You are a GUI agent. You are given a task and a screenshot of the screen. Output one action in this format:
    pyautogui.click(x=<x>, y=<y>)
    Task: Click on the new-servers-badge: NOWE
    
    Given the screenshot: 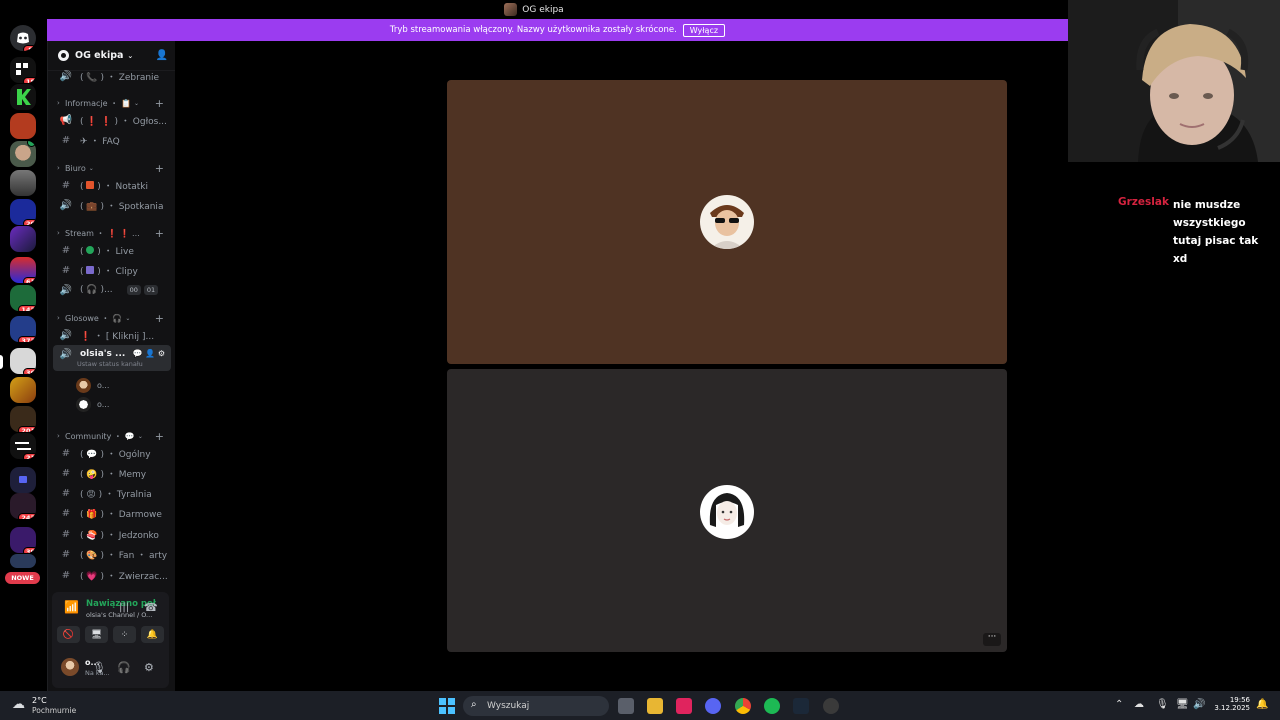 What is the action you would take?
    pyautogui.click(x=22, y=578)
    